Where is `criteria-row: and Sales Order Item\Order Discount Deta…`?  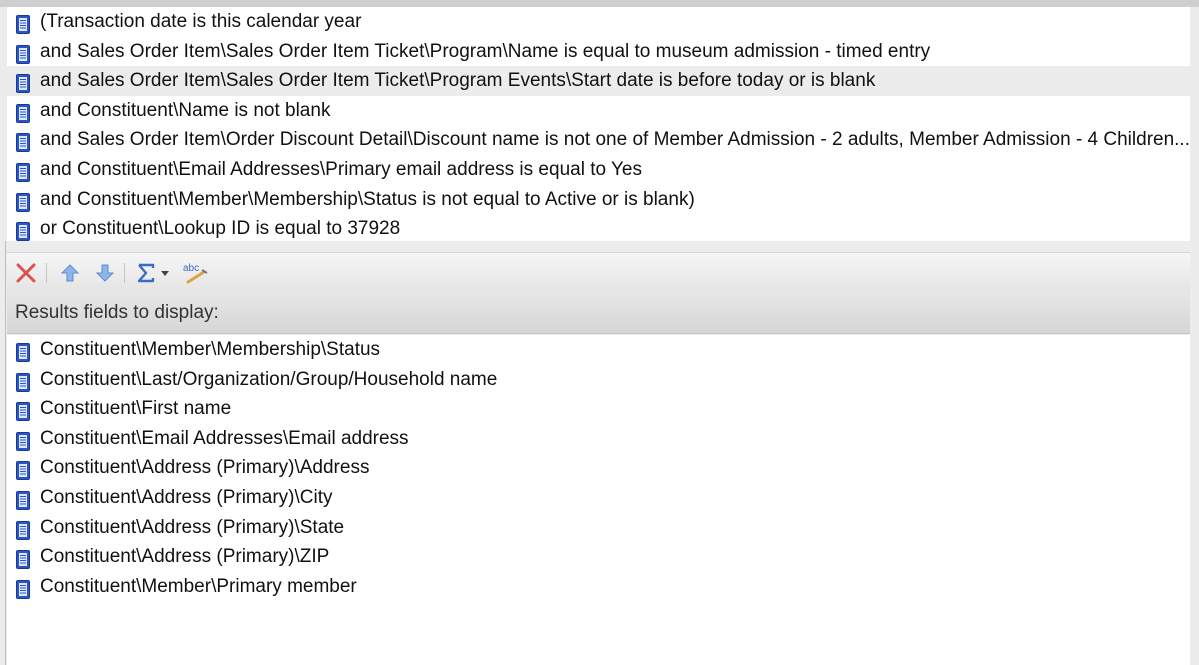
criteria-row: and Sales Order Item\Order Discount Deta… is located at coordinates (598, 140).